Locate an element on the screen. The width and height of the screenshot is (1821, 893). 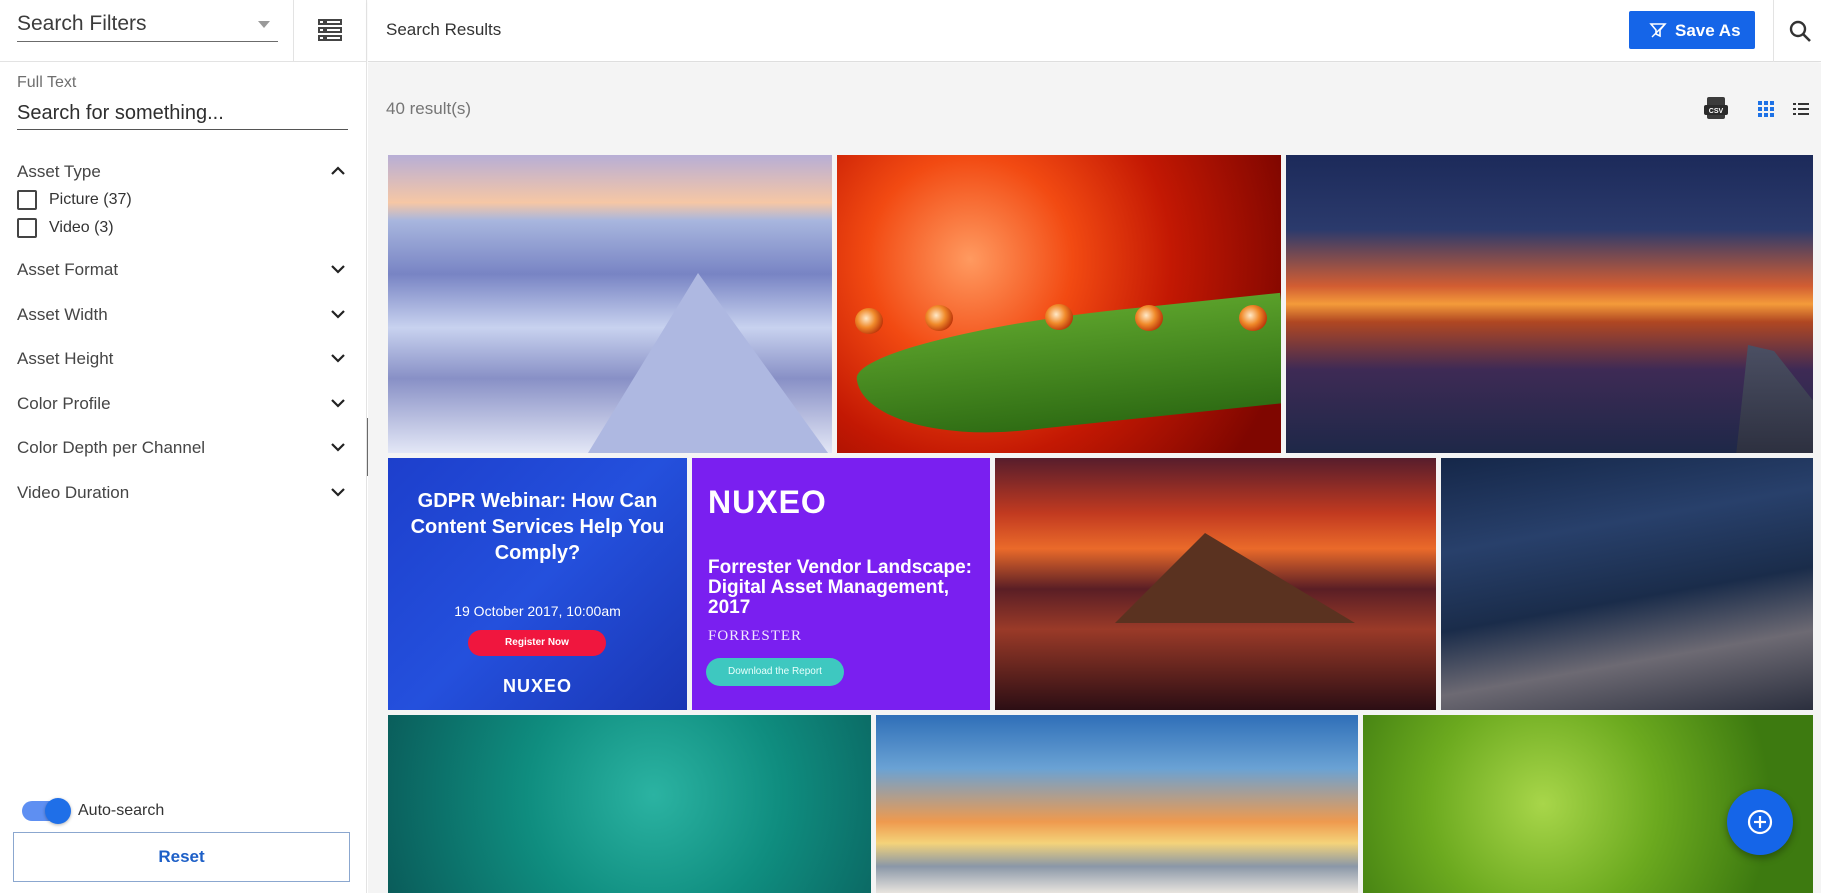
facet-label: Color Depth per Channel is located at coordinates (111, 447).